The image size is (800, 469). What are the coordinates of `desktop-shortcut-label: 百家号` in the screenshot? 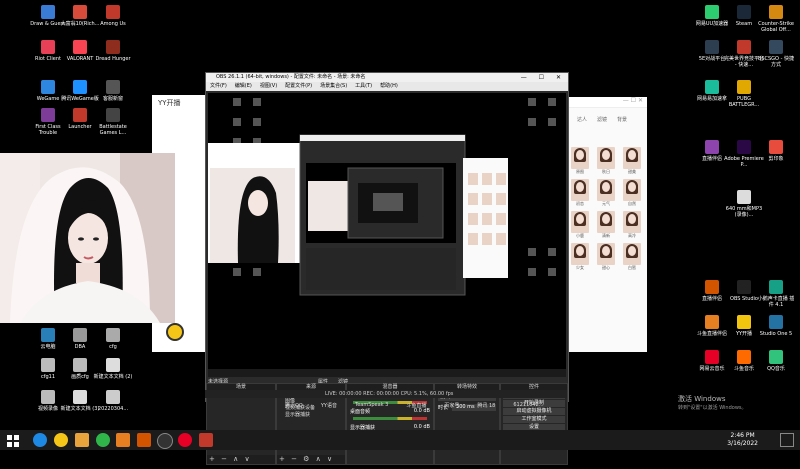 It's located at (451, 405).